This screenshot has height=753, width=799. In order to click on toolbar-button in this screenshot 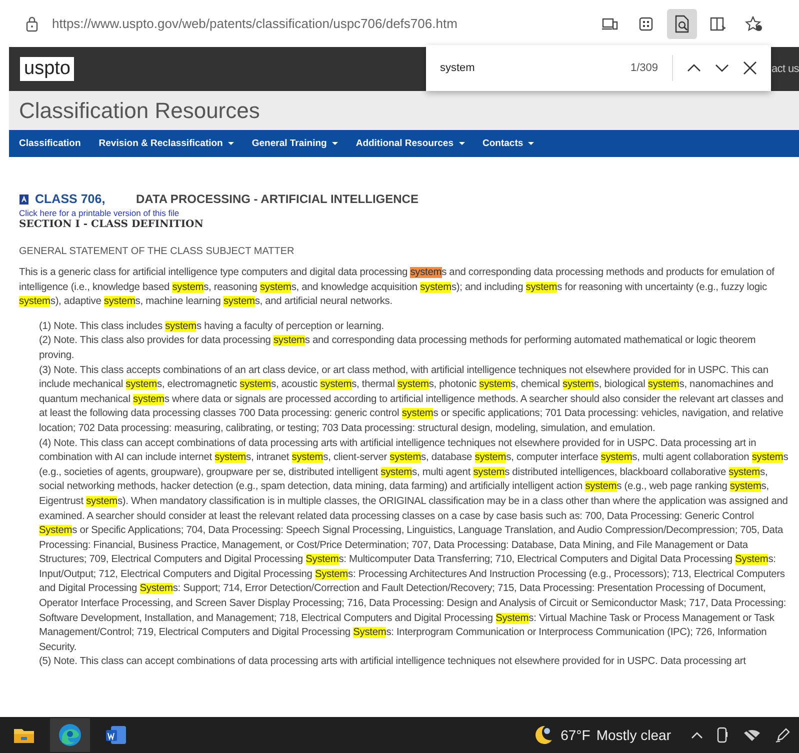, I will do `click(682, 23)`.